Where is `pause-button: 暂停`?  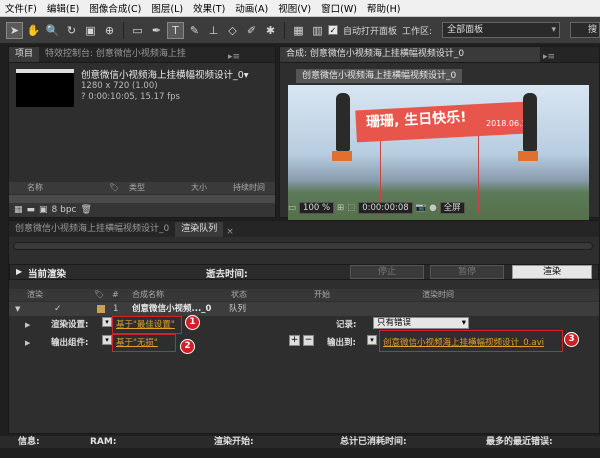
pause-button: 暂停 is located at coordinates (467, 272).